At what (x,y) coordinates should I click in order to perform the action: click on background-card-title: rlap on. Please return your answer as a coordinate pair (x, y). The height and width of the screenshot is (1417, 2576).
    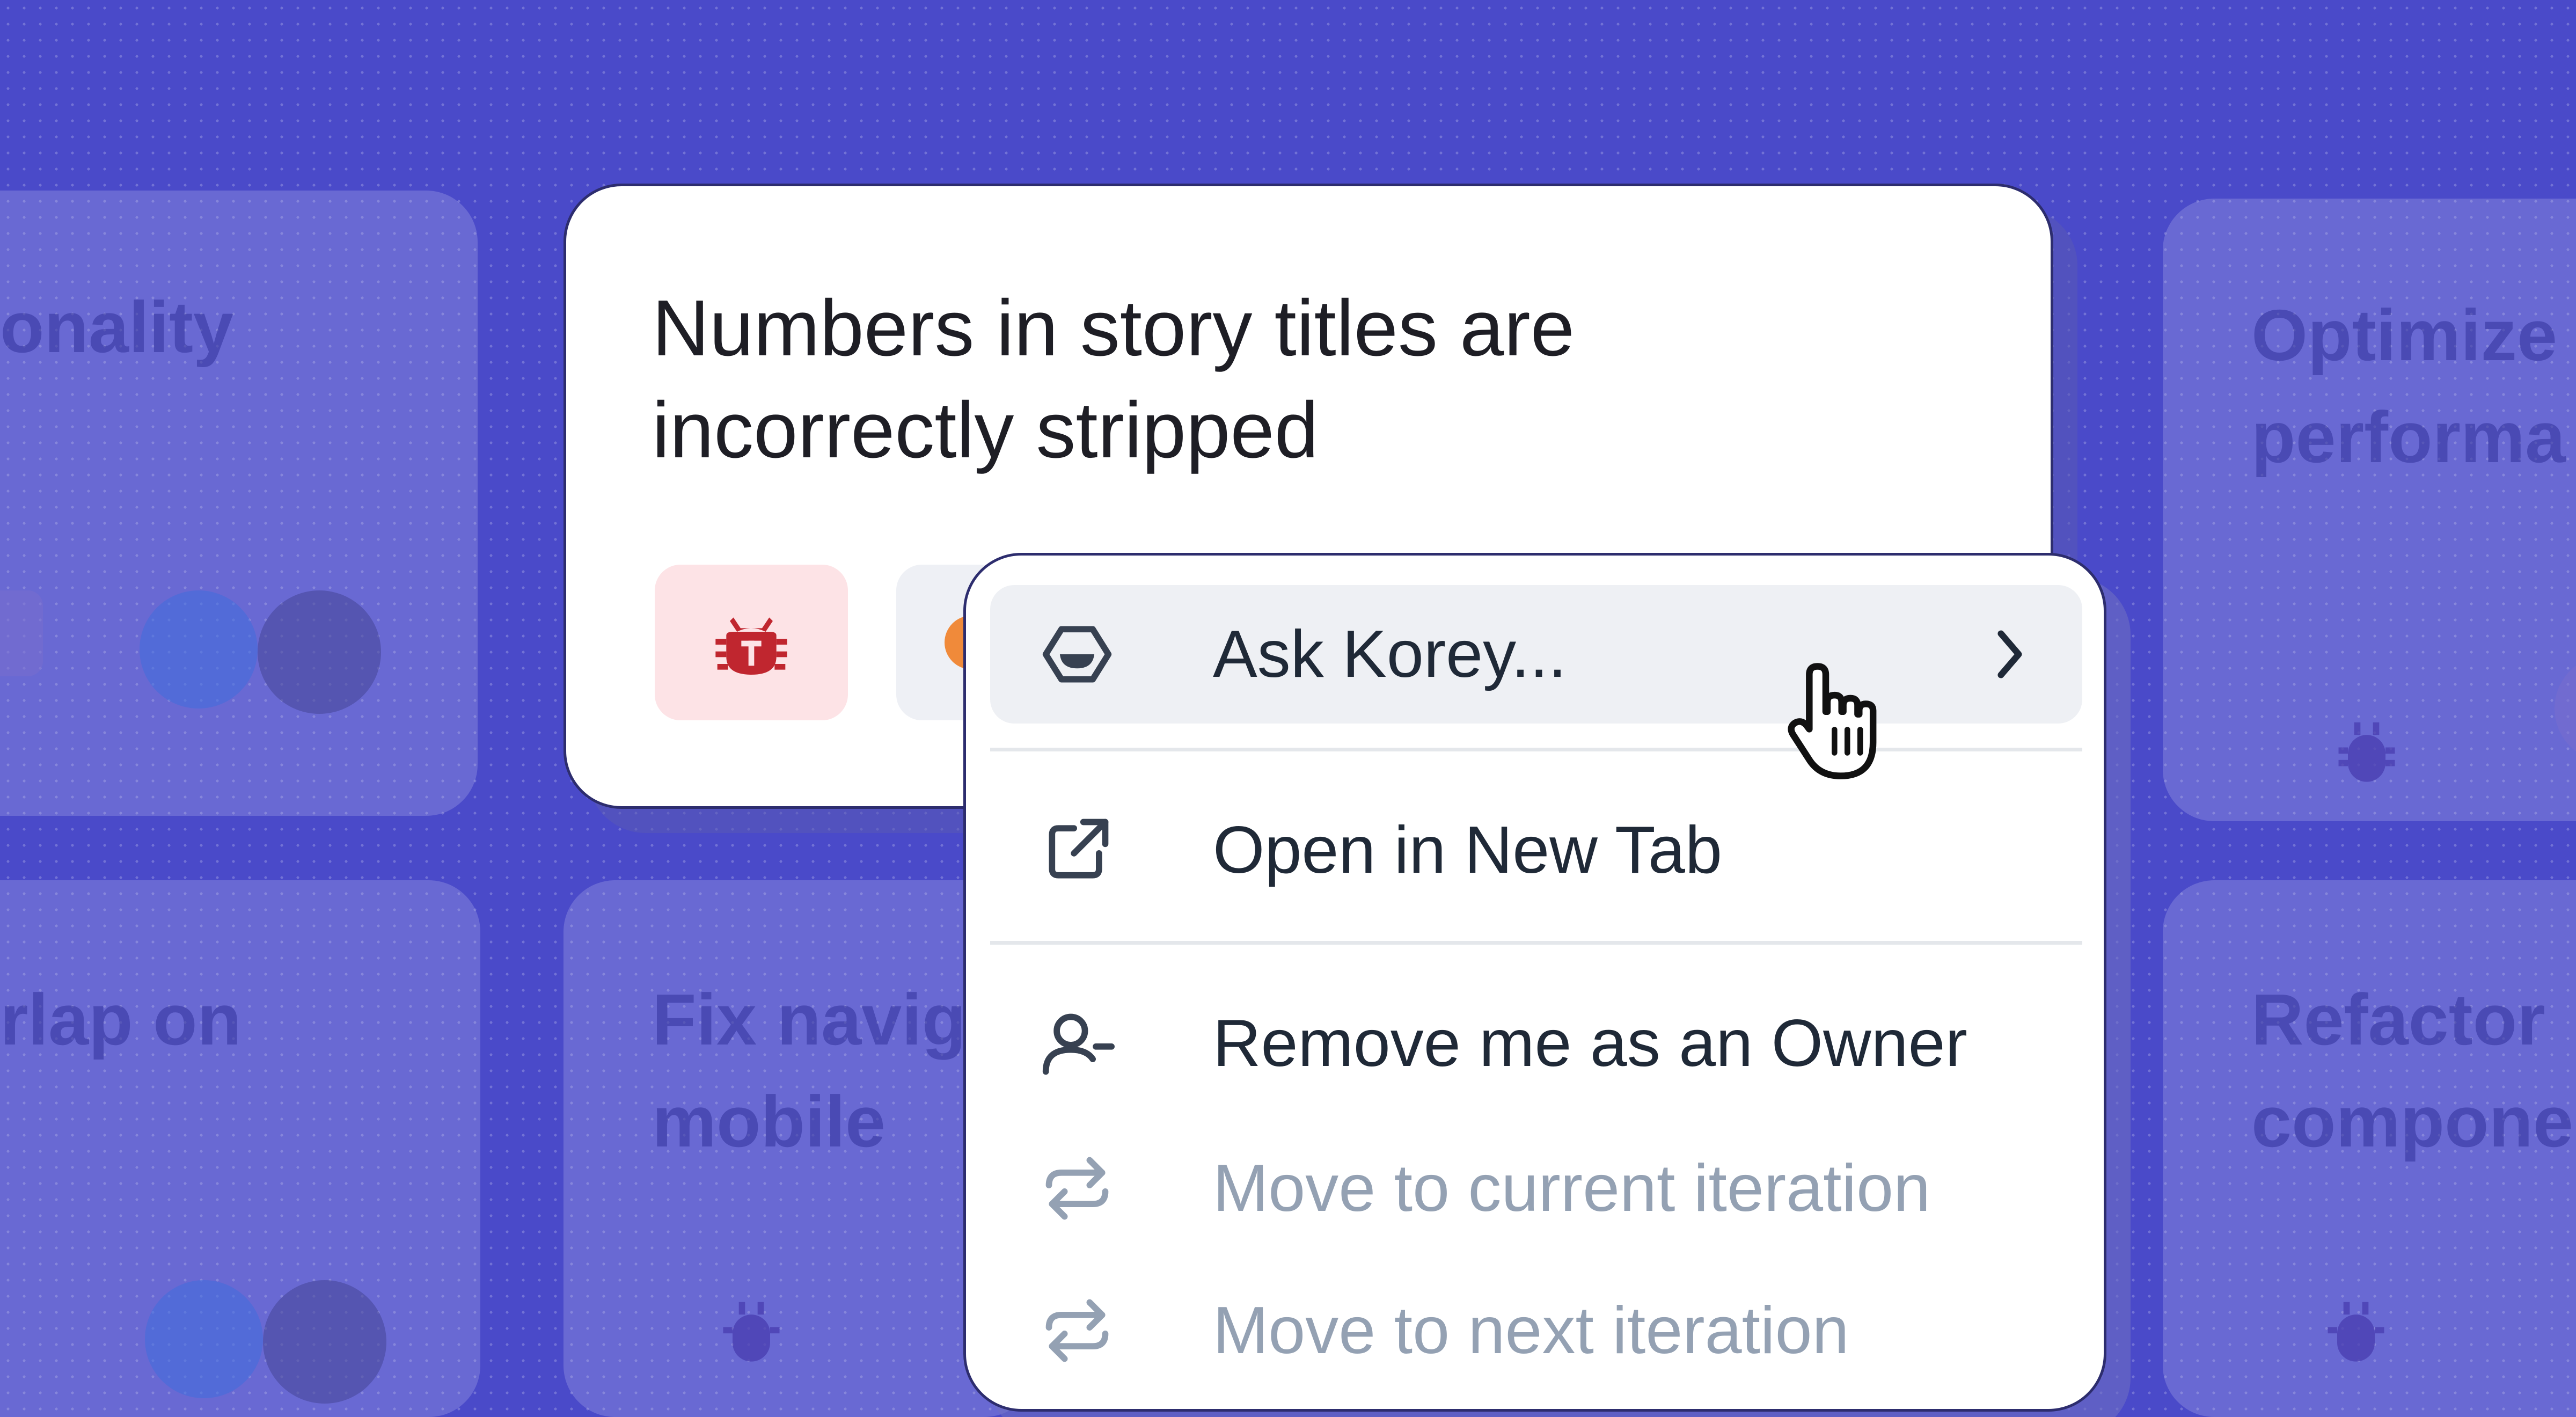
    Looking at the image, I should click on (121, 1019).